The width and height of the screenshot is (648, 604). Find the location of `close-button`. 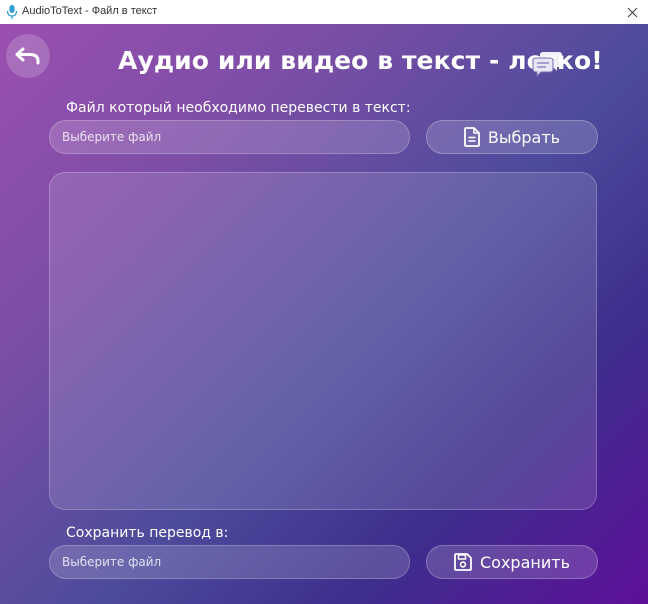

close-button is located at coordinates (632, 12).